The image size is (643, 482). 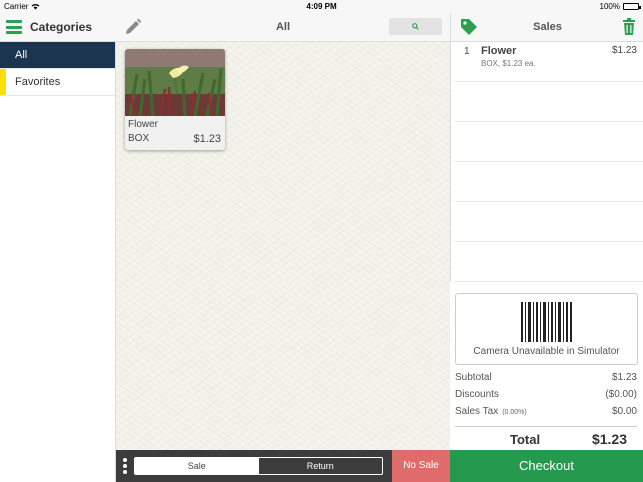 What do you see at coordinates (549, 62) in the screenshot?
I see `sale-line-item: 1 Flower BOX, $1.23 ea. $1.23` at bounding box center [549, 62].